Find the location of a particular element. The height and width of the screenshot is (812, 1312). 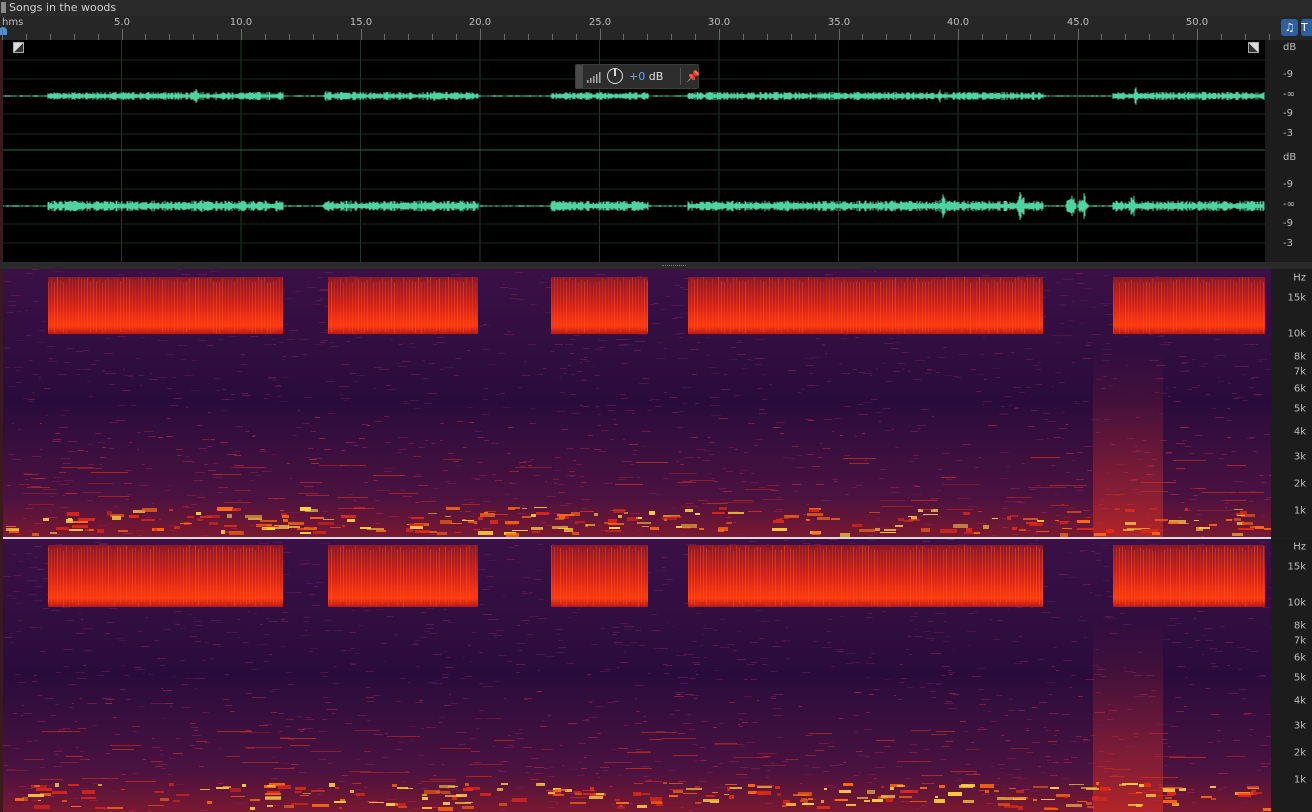

panel-grip is located at coordinates (3, 7).